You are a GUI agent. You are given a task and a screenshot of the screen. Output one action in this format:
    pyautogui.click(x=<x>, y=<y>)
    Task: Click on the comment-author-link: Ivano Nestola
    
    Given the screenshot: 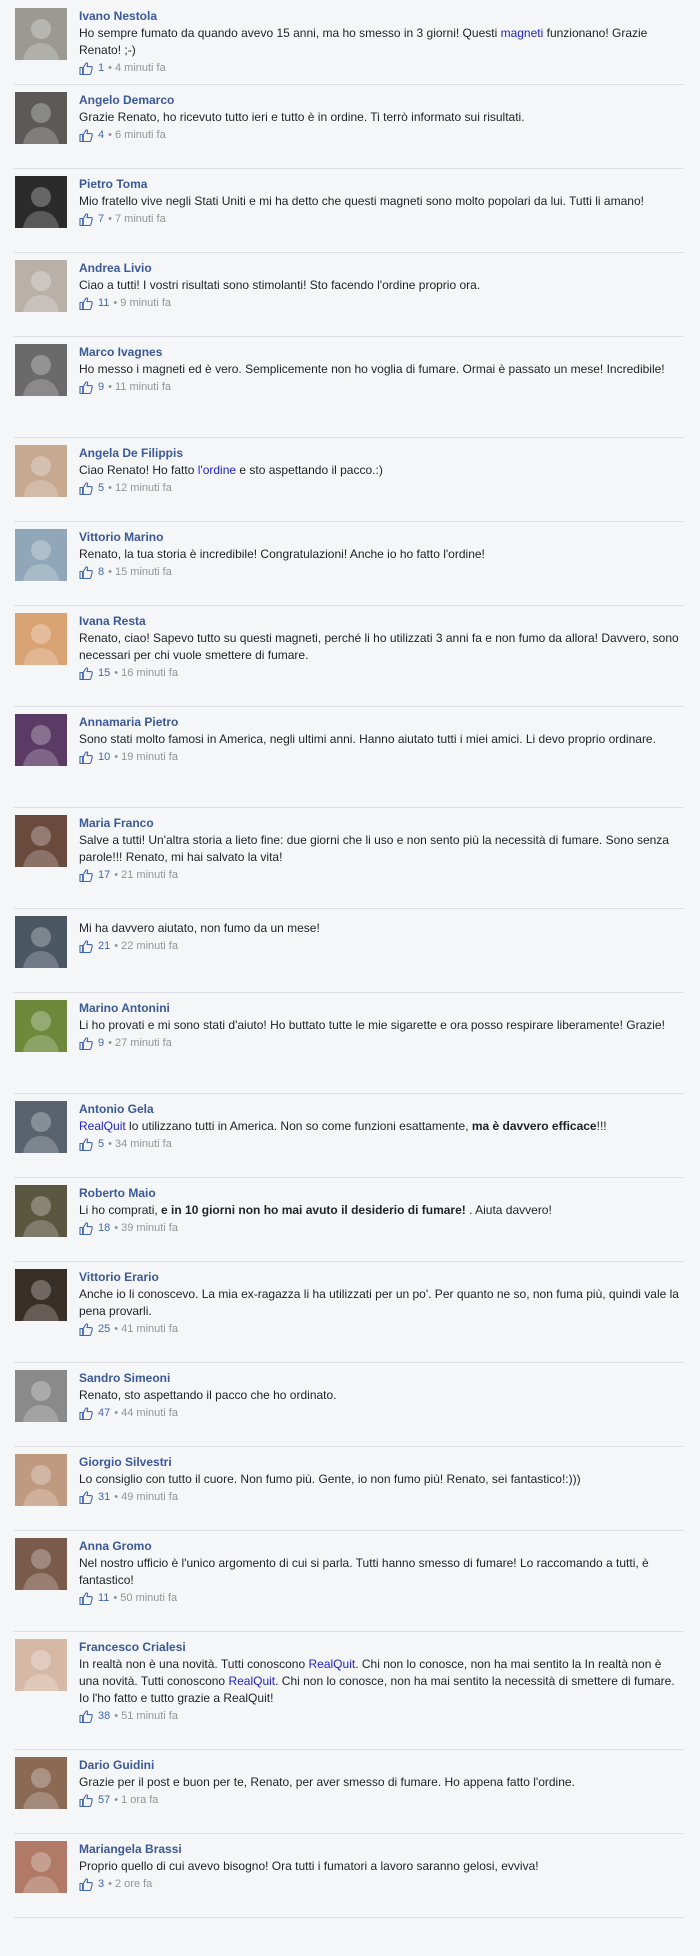 What is the action you would take?
    pyautogui.click(x=381, y=16)
    